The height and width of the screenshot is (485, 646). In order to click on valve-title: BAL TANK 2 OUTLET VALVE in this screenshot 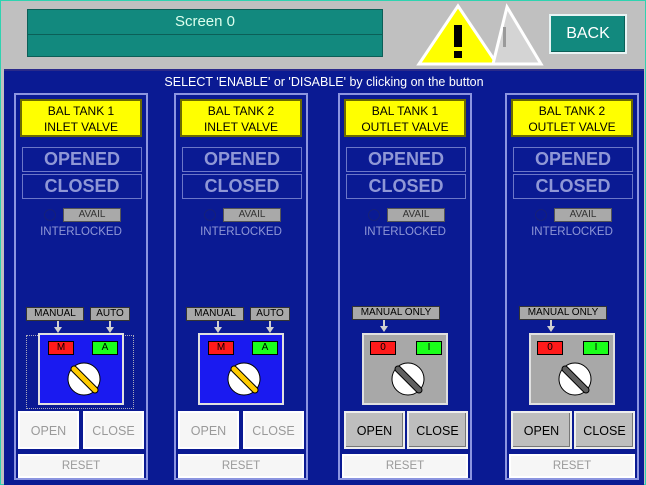, I will do `click(572, 118)`.